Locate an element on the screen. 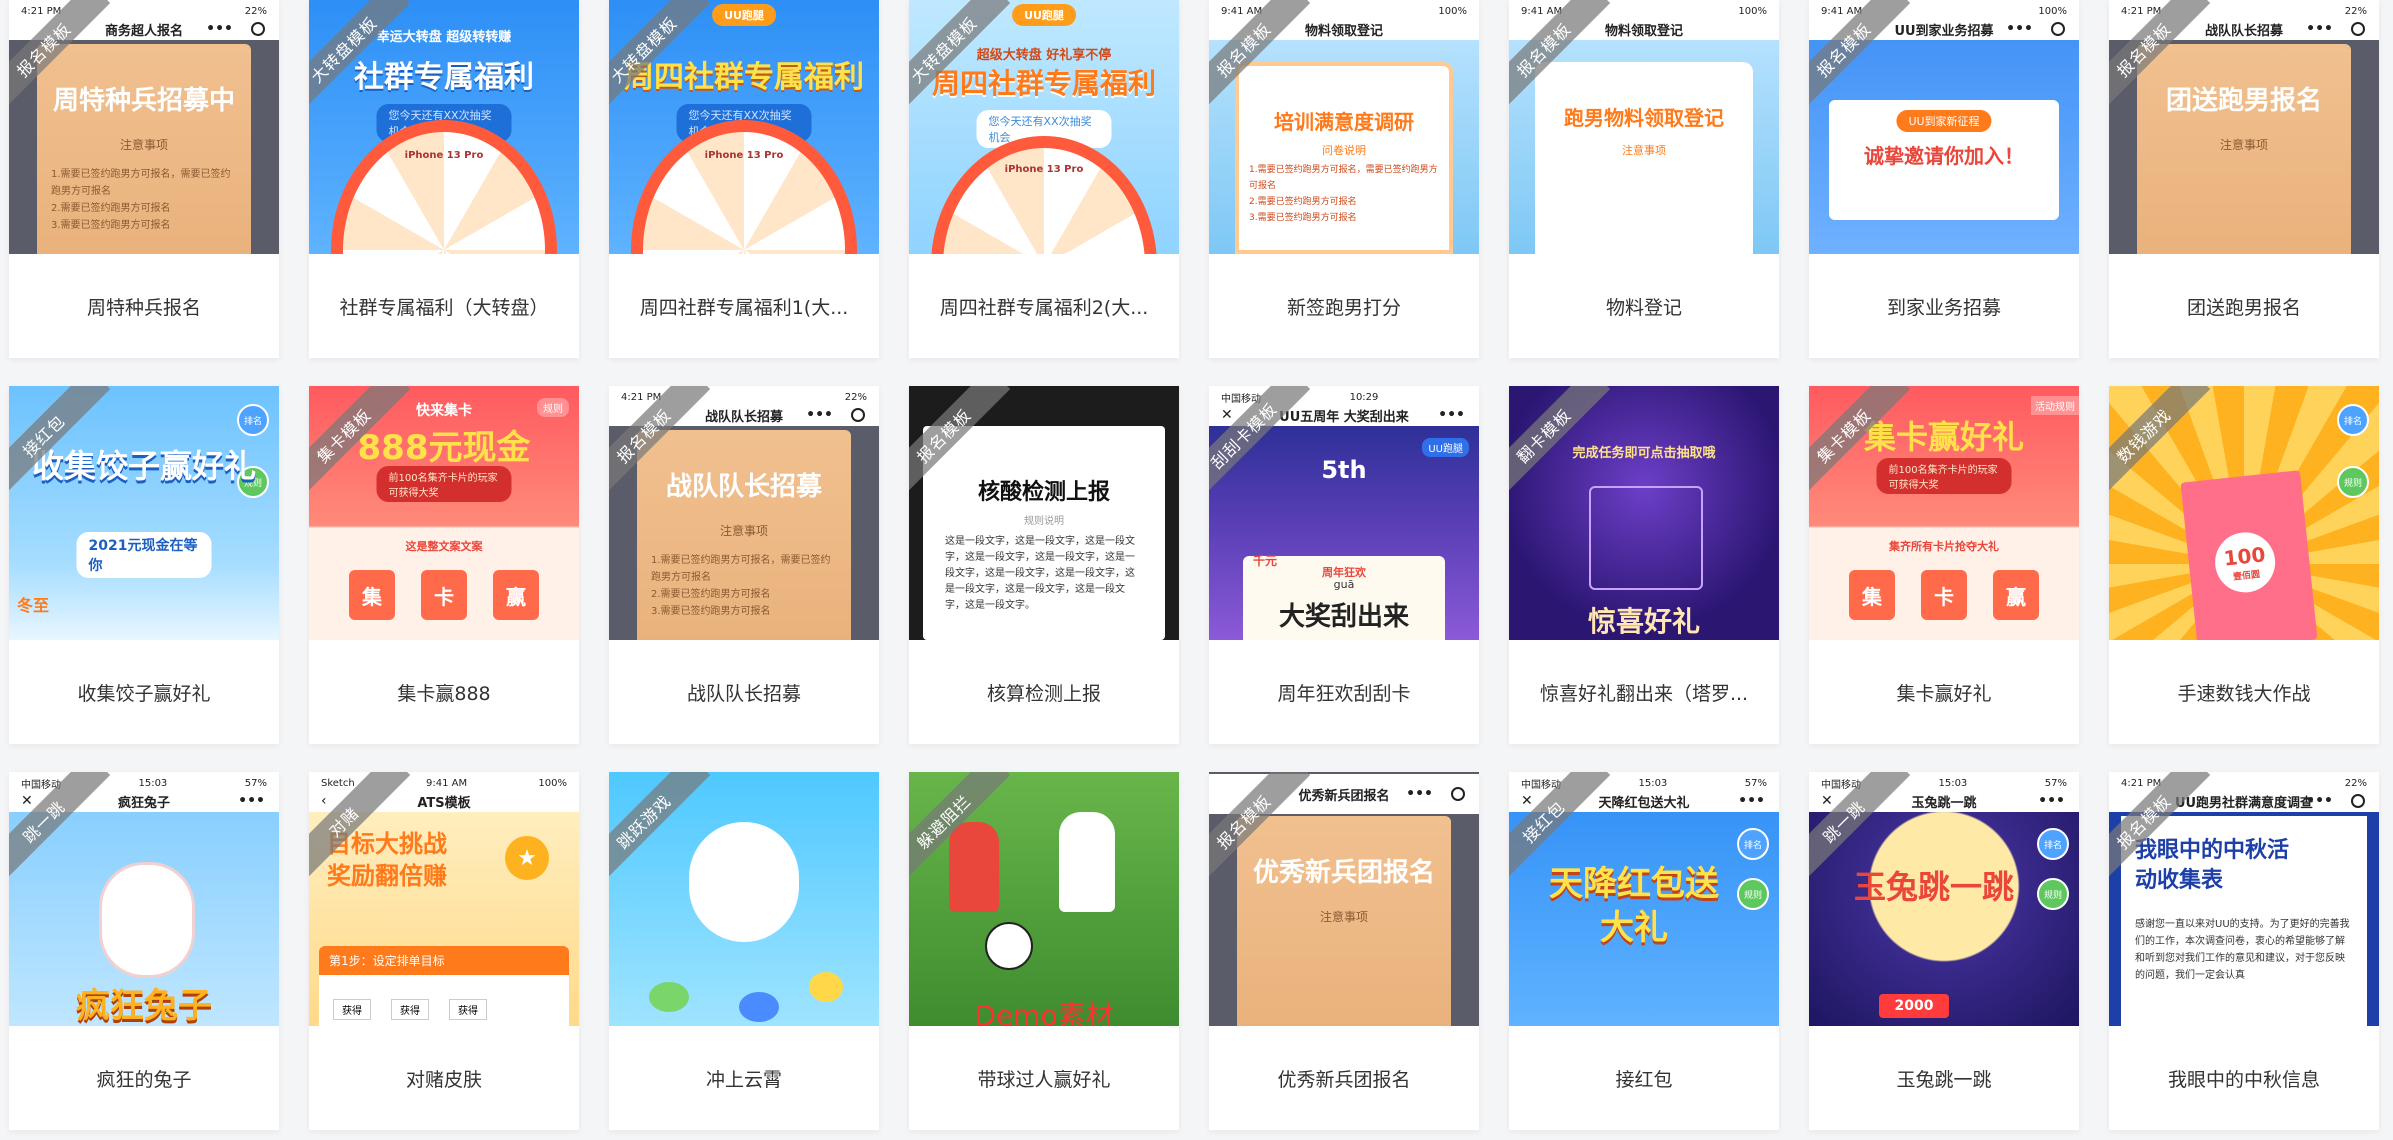  watermark-text: Demo素材 is located at coordinates (1044, 1012).